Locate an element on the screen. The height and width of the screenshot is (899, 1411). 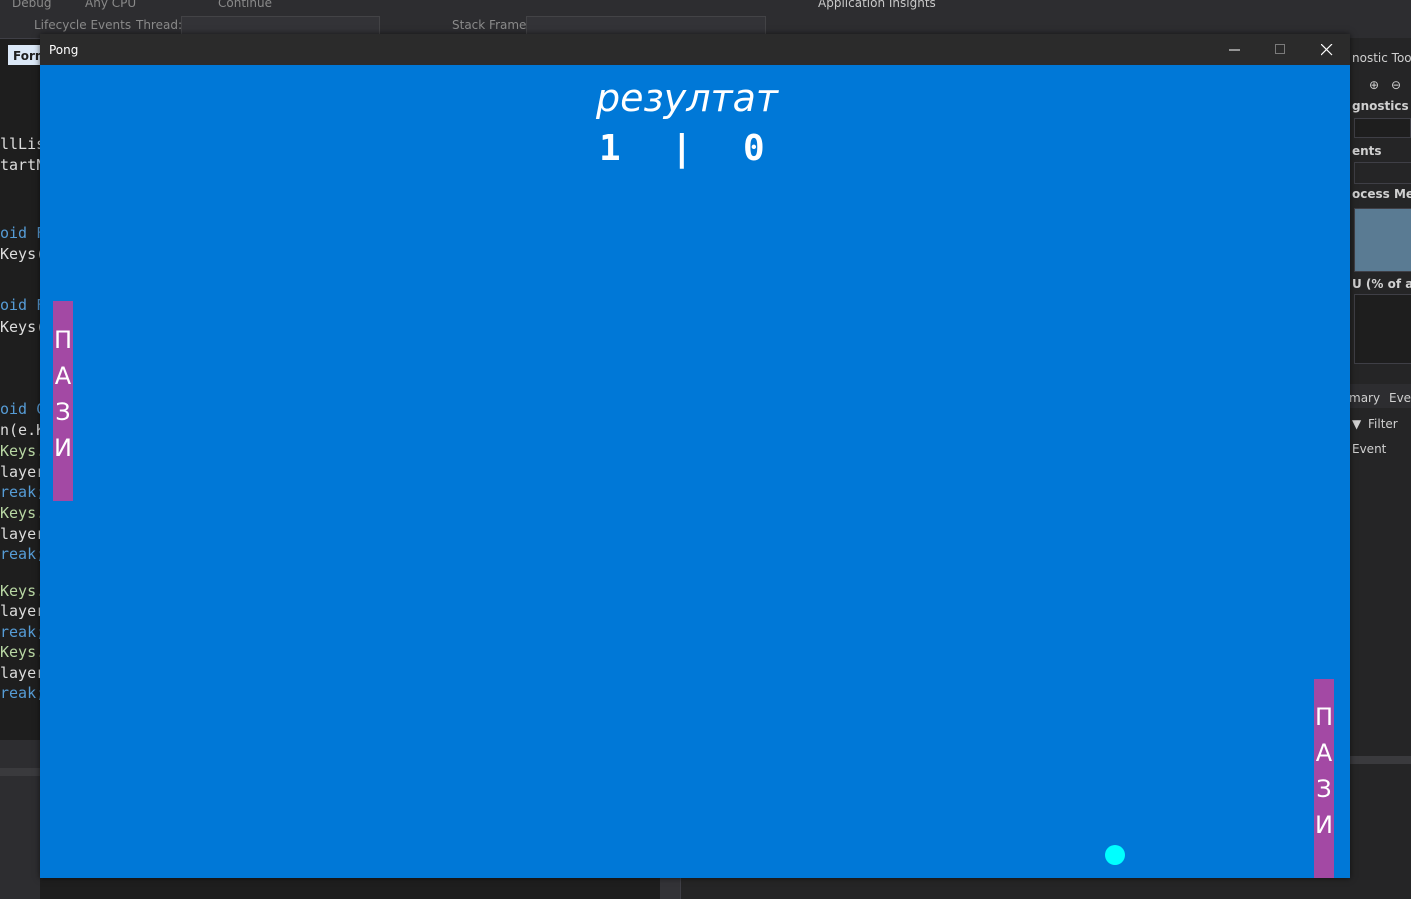
close-button is located at coordinates (1327, 49).